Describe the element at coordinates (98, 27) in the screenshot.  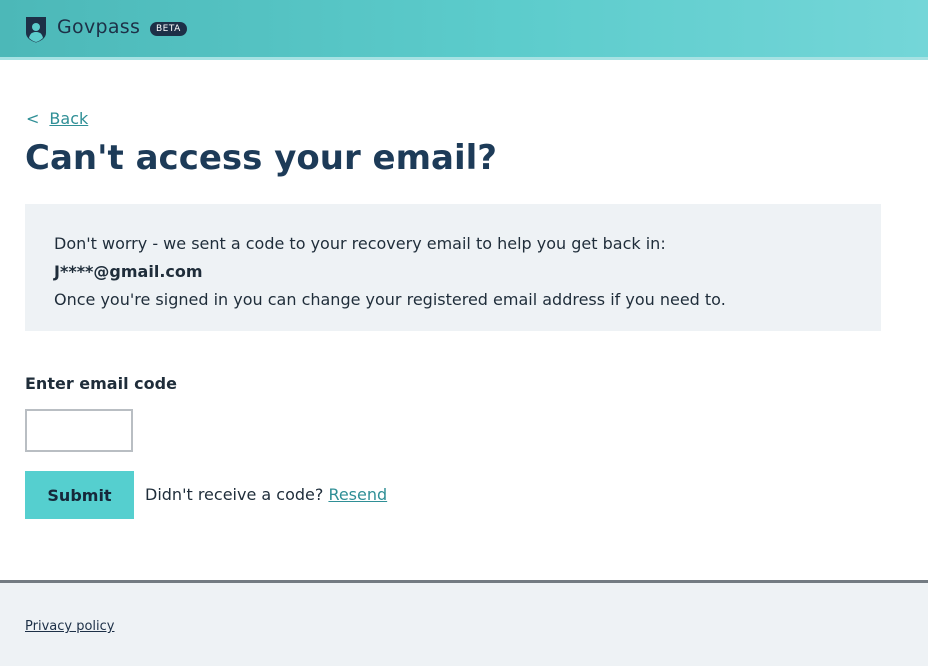
I see `brand-name: Govpass` at that location.